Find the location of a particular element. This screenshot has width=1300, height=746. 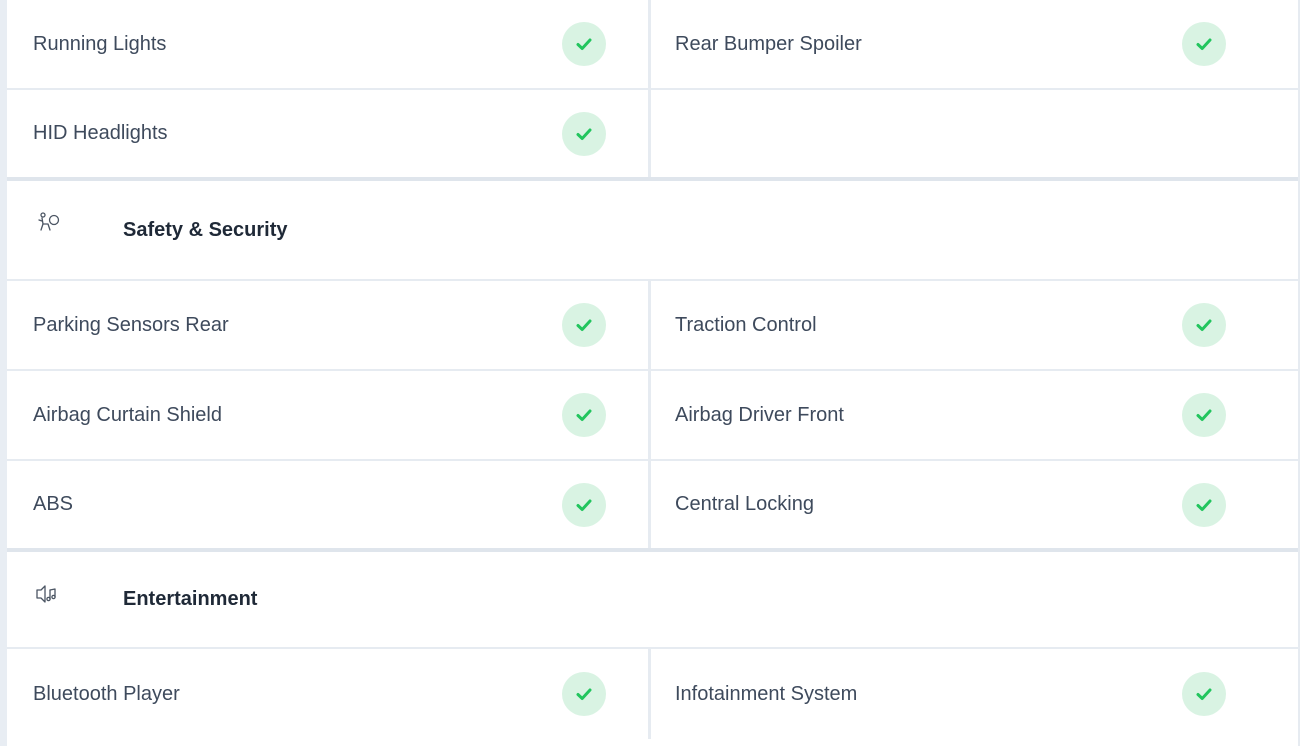

feature-item: Central Locking is located at coordinates (974, 504).